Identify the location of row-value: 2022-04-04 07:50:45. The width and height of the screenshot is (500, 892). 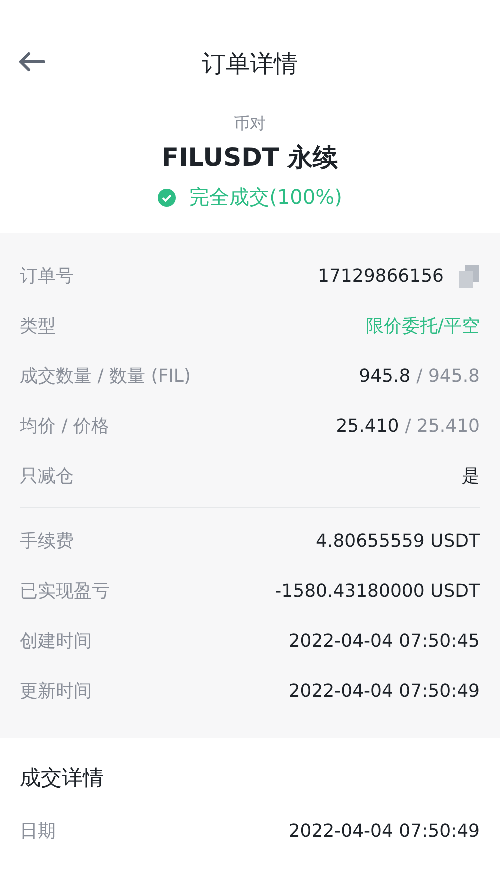
(384, 641).